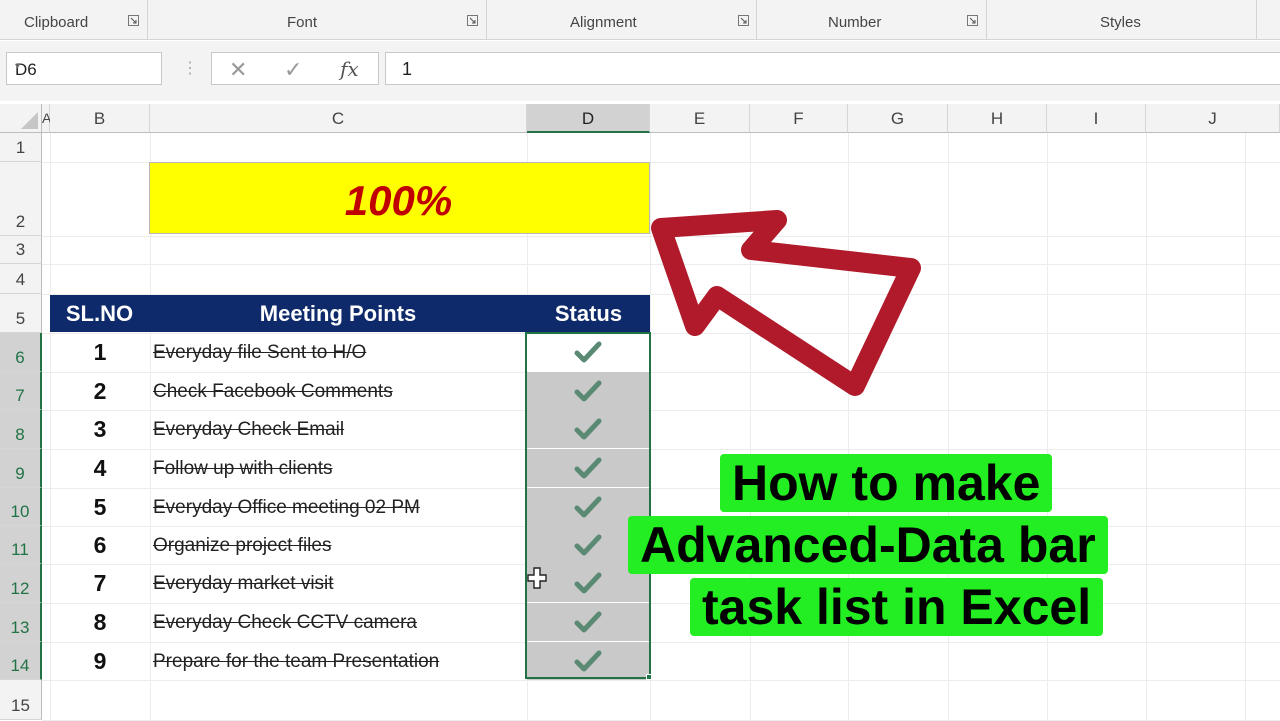 The height and width of the screenshot is (721, 1280). What do you see at coordinates (100, 391) in the screenshot?
I see `sl-no-cell: 2` at bounding box center [100, 391].